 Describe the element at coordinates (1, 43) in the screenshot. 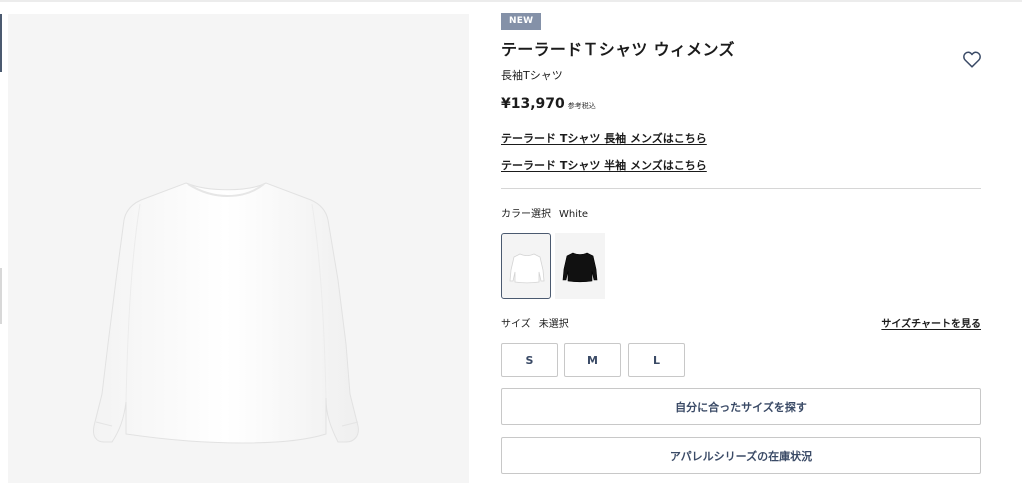

I see `thumbnail-indicator-active` at that location.